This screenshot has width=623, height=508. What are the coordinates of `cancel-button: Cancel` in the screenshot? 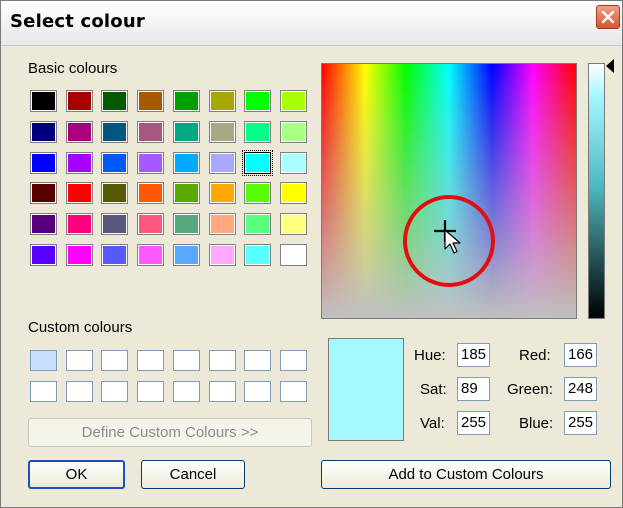 It's located at (193, 474).